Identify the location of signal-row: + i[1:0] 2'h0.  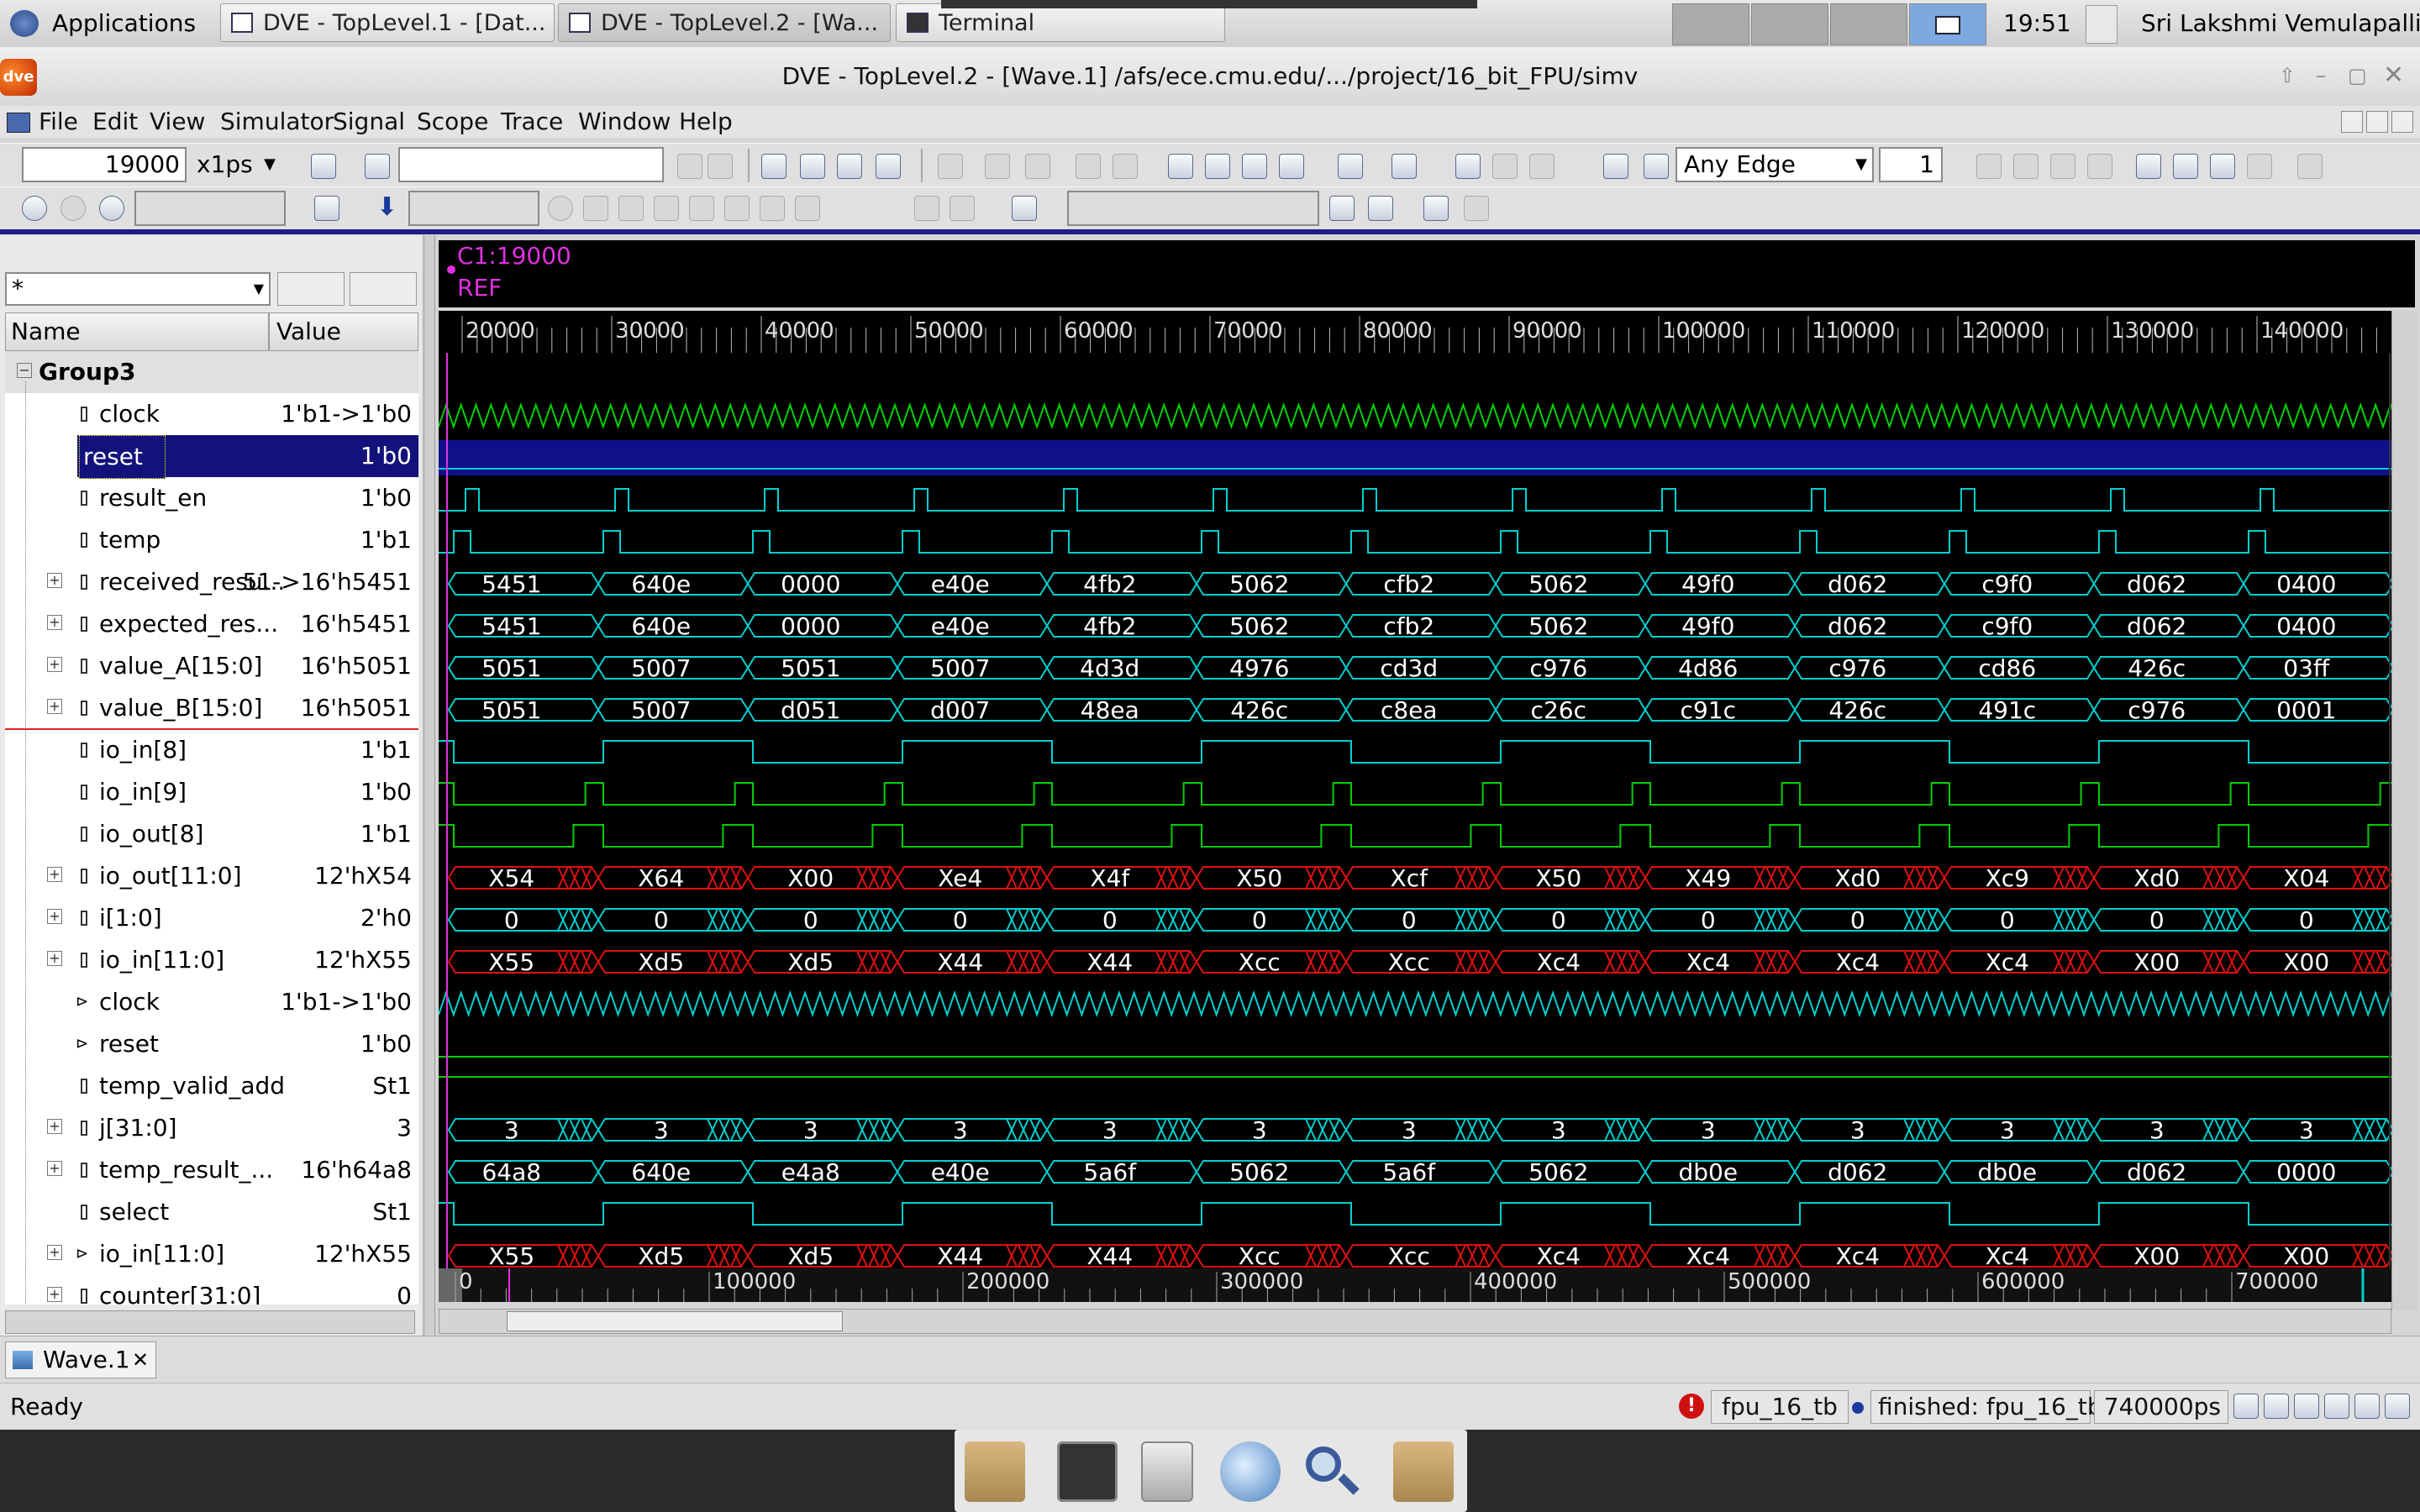
(211, 918).